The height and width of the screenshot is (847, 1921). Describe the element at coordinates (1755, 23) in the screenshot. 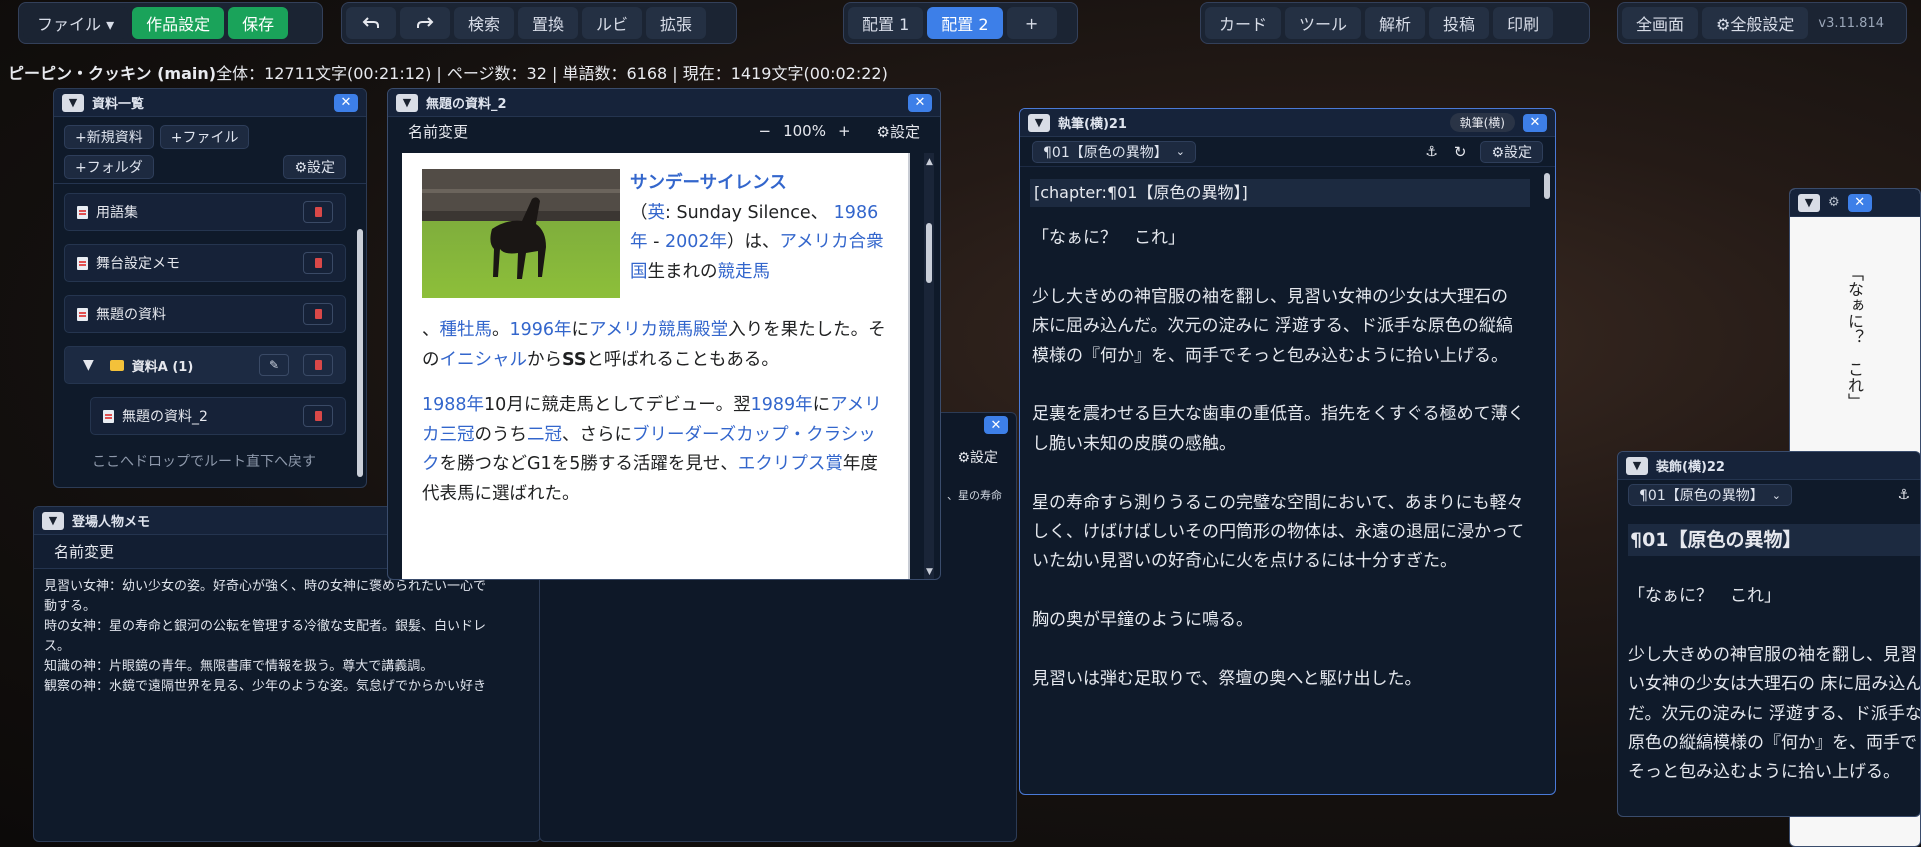

I see `general-settings-button: ⚙全般設定` at that location.